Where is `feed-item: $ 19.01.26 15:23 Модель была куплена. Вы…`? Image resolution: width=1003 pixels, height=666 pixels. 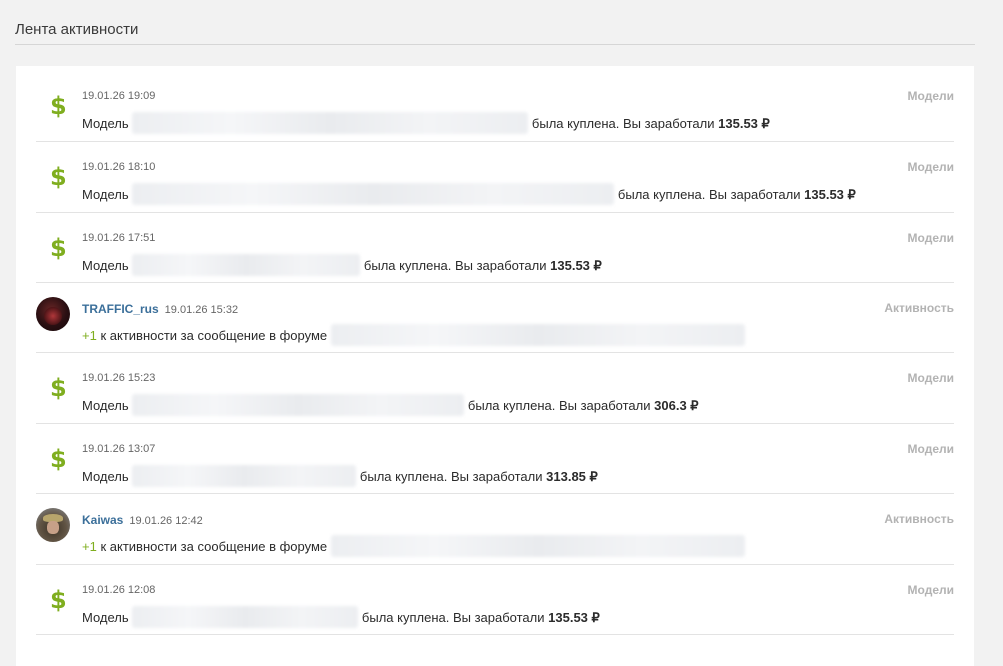
feed-item: $ 19.01.26 15:23 Модель была куплена. Вы… is located at coordinates (495, 388).